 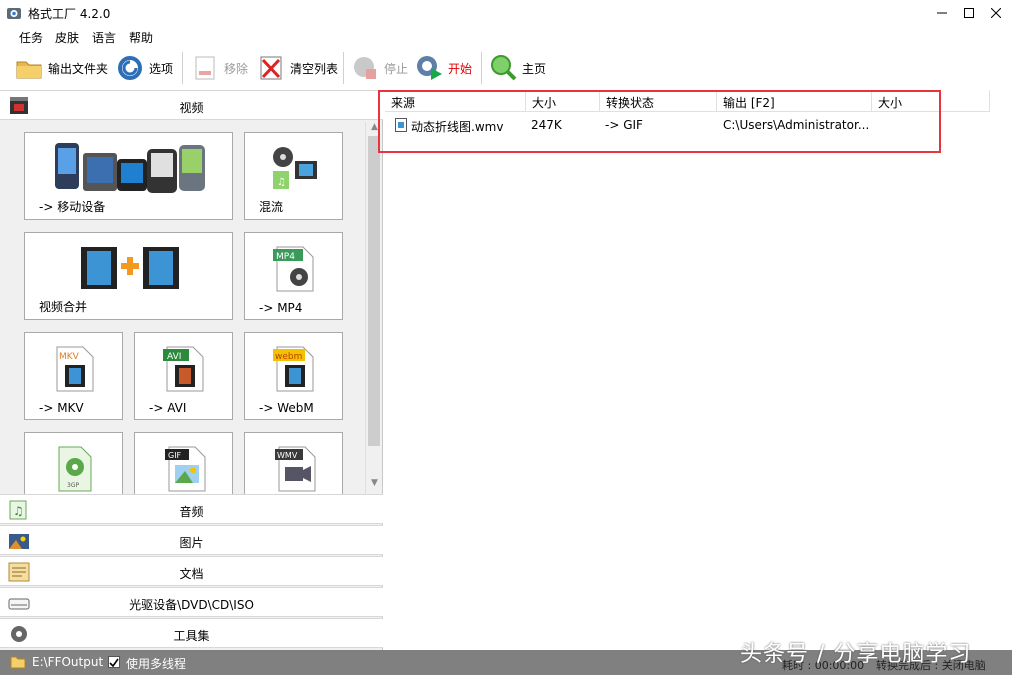 I want to click on menu-language: 语言, so click(x=104, y=37).